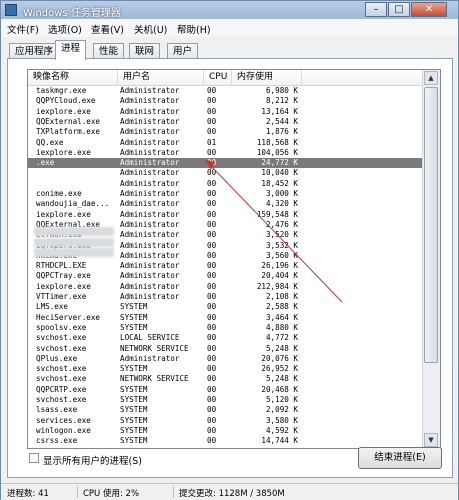  What do you see at coordinates (226, 153) in the screenshot?
I see `table-row: iexplore.exe Administrator 00 104,056 K` at bounding box center [226, 153].